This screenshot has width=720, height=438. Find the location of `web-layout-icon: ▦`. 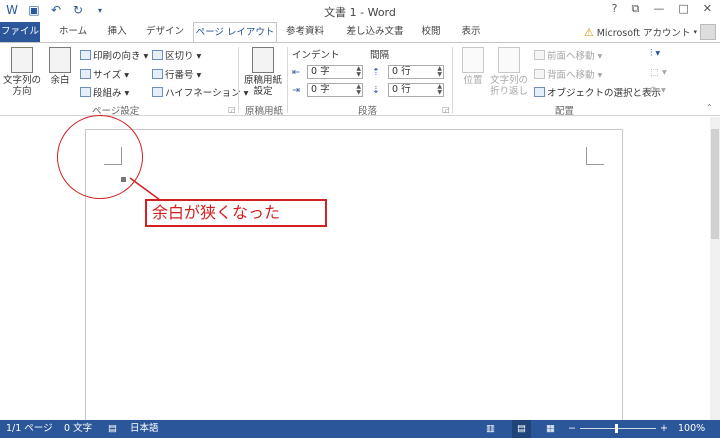

web-layout-icon: ▦ is located at coordinates (550, 429).